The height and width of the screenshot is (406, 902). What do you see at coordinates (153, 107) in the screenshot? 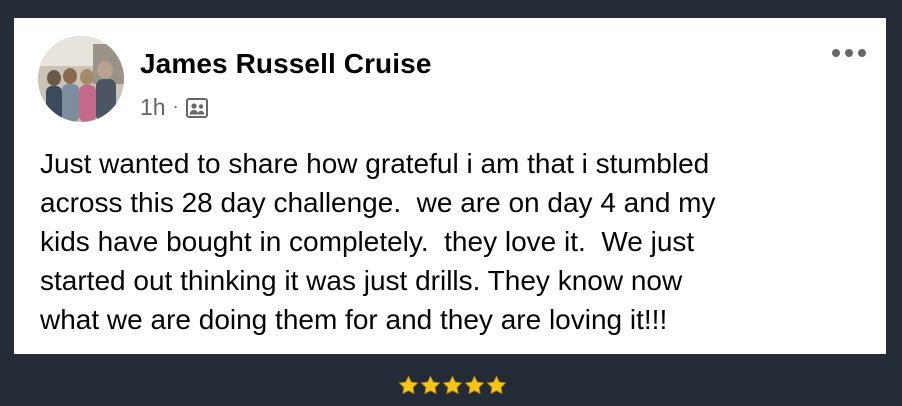
I see `post-timestamp: 1h` at bounding box center [153, 107].